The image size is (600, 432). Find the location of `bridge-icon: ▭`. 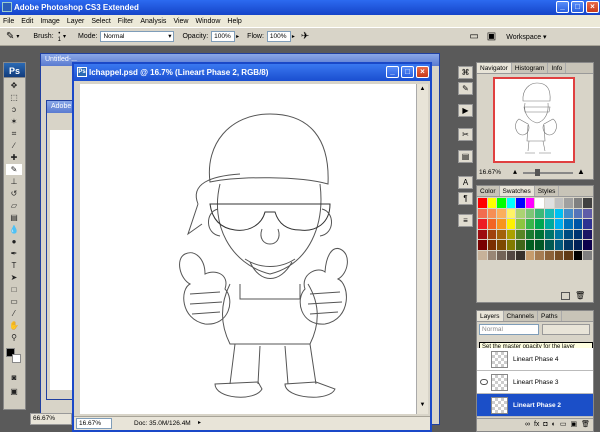

bridge-icon: ▭ is located at coordinates (473, 36).